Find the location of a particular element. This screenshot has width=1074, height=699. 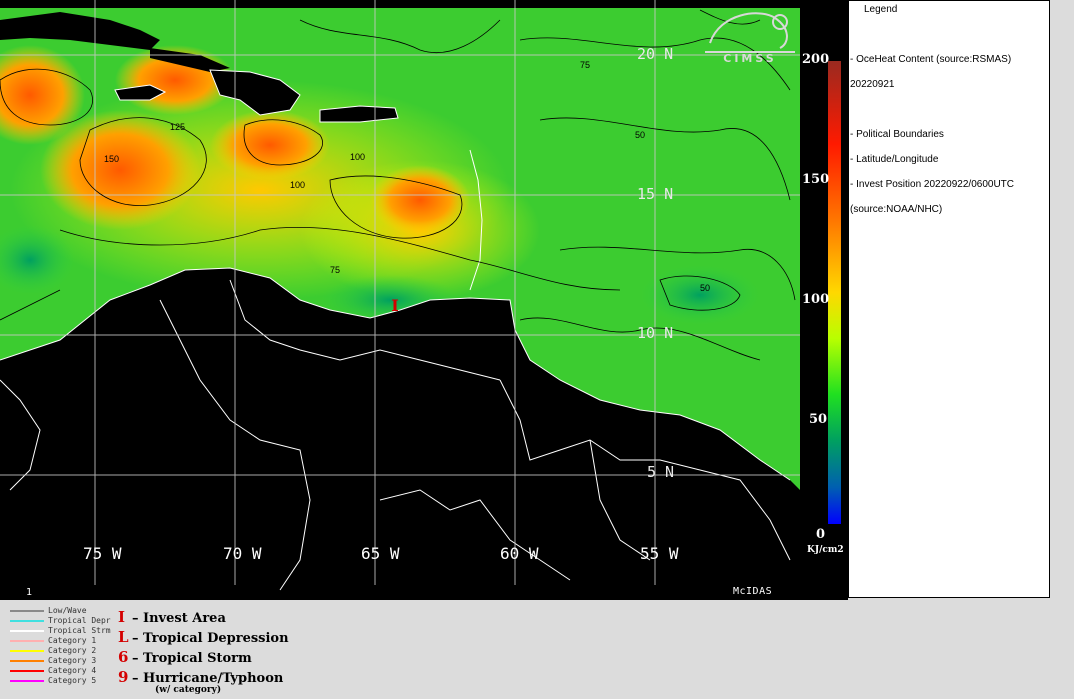

scale-tick-50: 50 is located at coordinates (818, 419).